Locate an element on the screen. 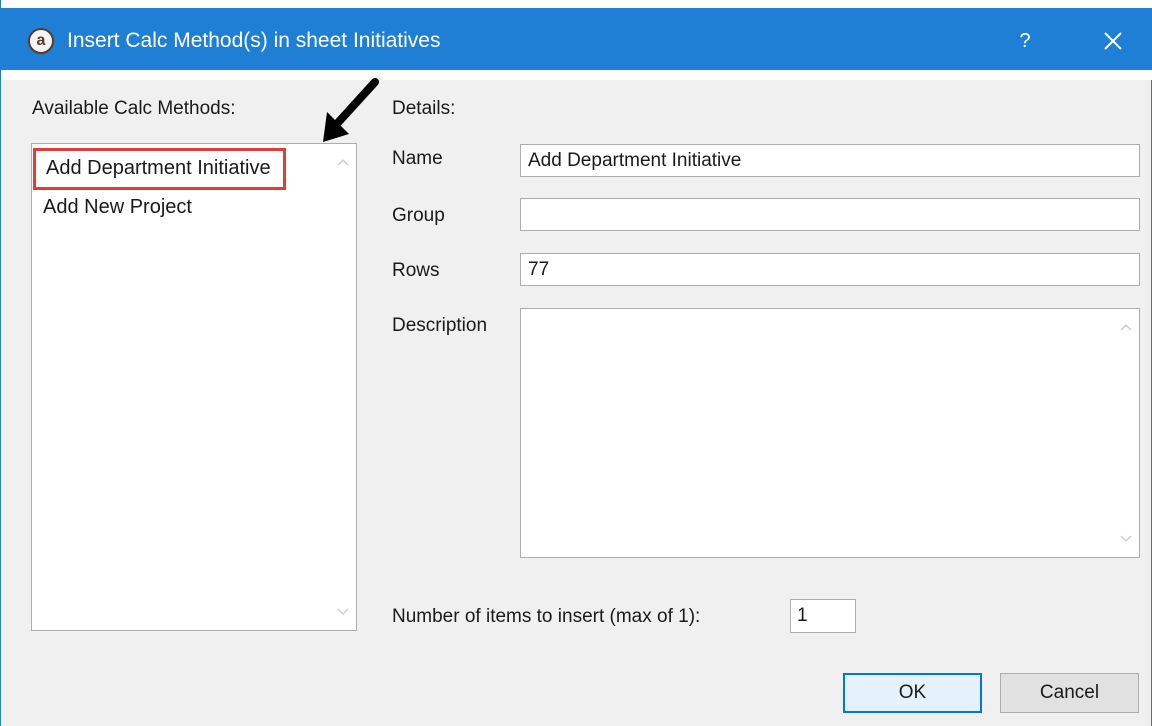  name-field: Add Department Initiative is located at coordinates (830, 160).